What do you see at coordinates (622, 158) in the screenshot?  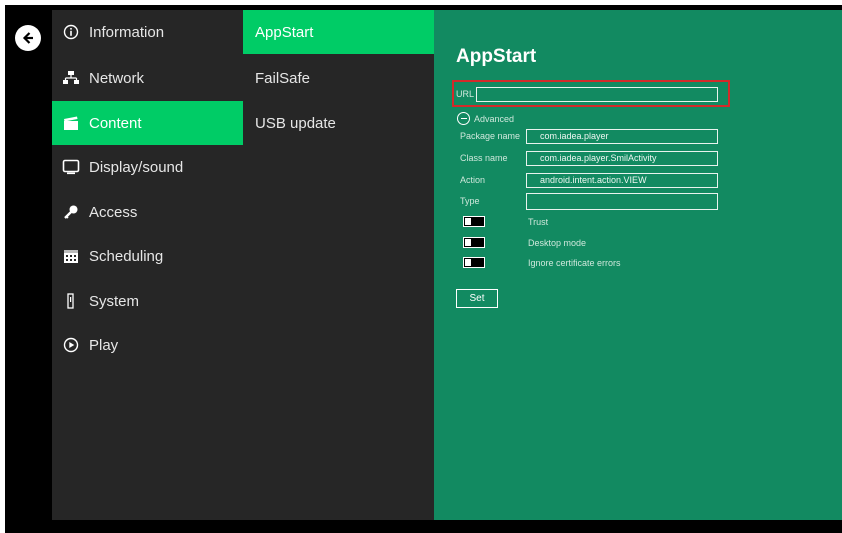 I see `class-name-field: com.iadea.player.SmilActivity` at bounding box center [622, 158].